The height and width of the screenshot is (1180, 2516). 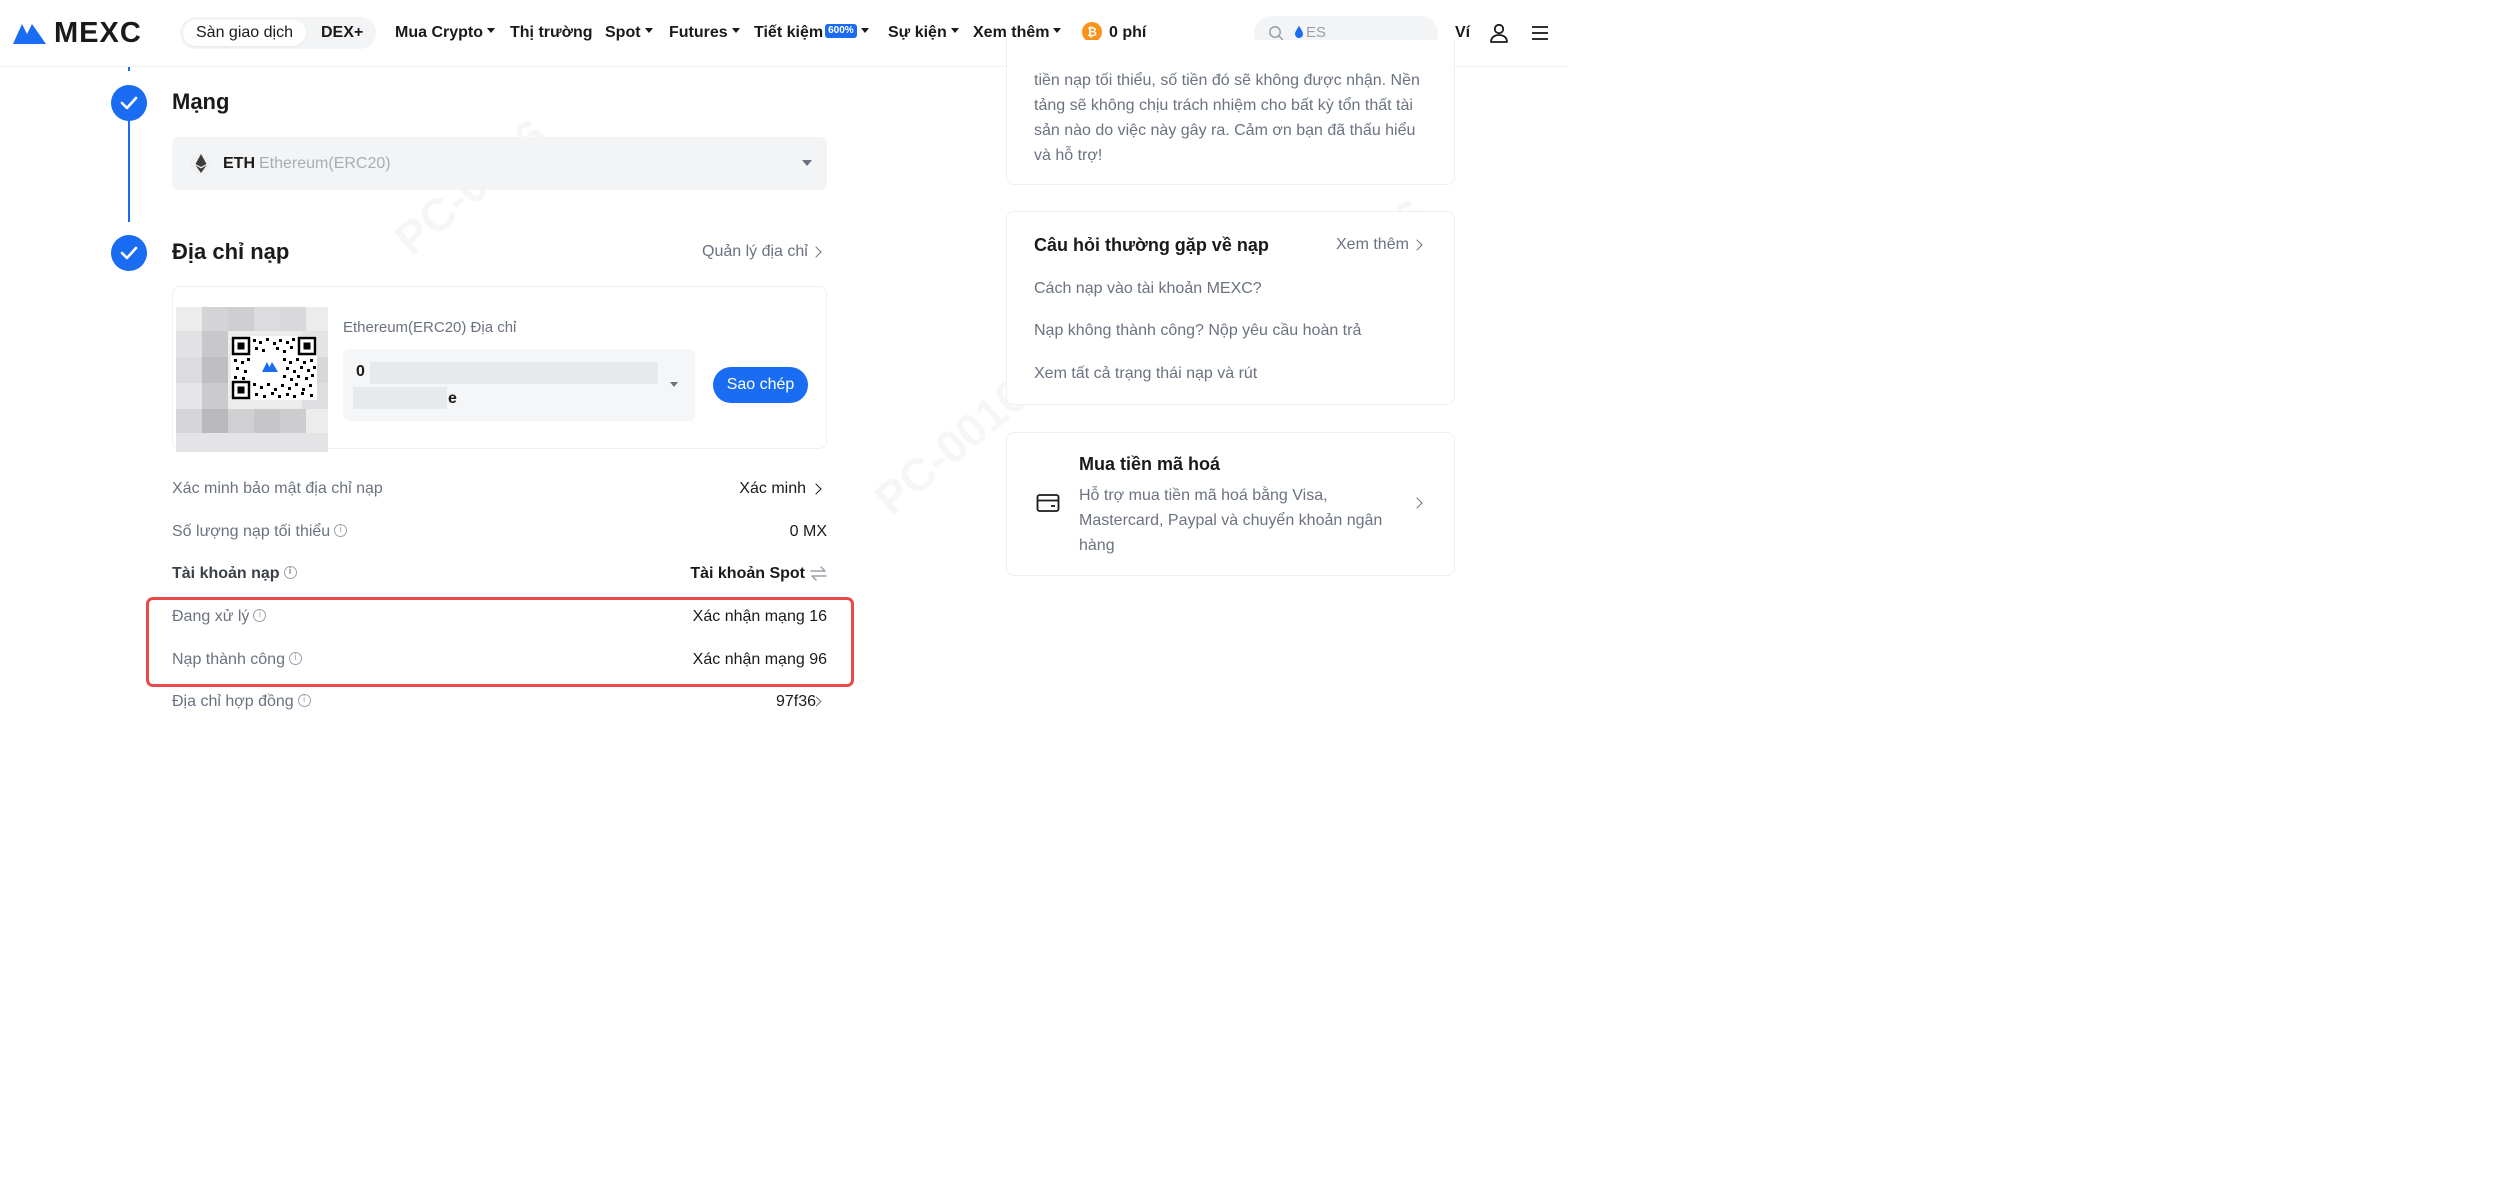 What do you see at coordinates (98, 33) in the screenshot?
I see `brand-name: MEXC` at bounding box center [98, 33].